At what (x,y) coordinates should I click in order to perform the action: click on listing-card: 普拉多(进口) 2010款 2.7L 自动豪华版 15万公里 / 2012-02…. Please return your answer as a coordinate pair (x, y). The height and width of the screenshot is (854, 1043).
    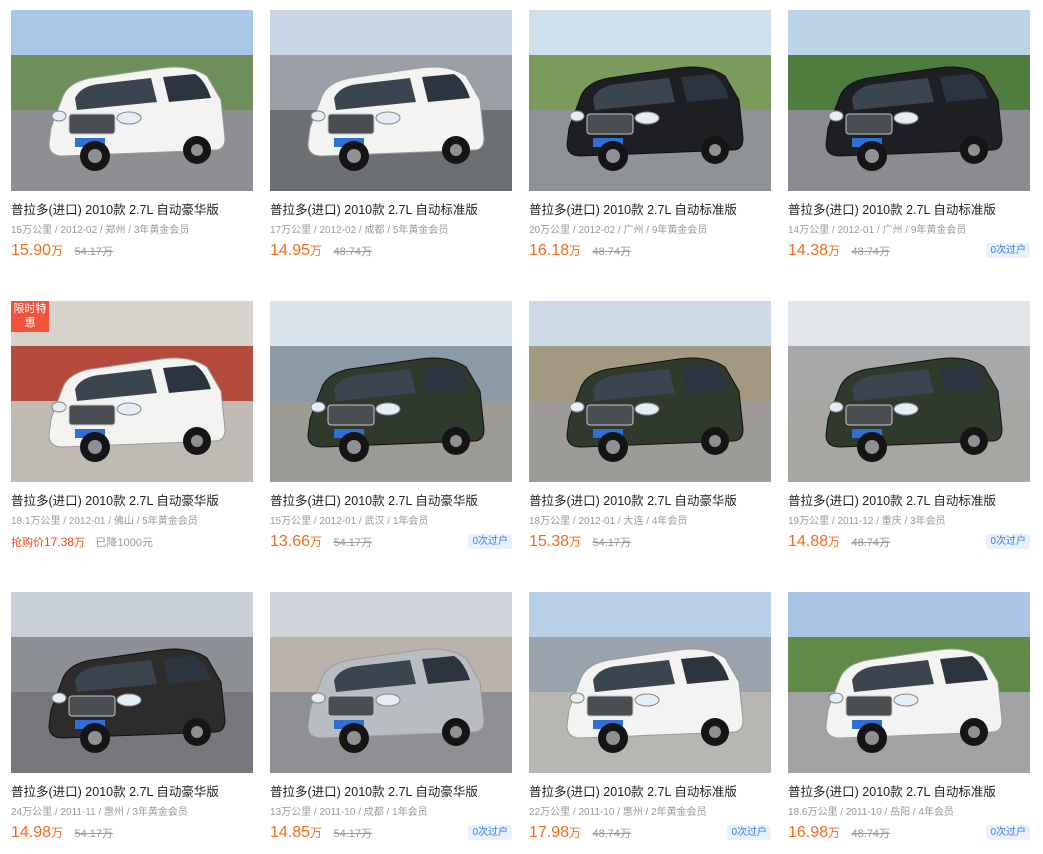
    Looking at the image, I should click on (132, 135).